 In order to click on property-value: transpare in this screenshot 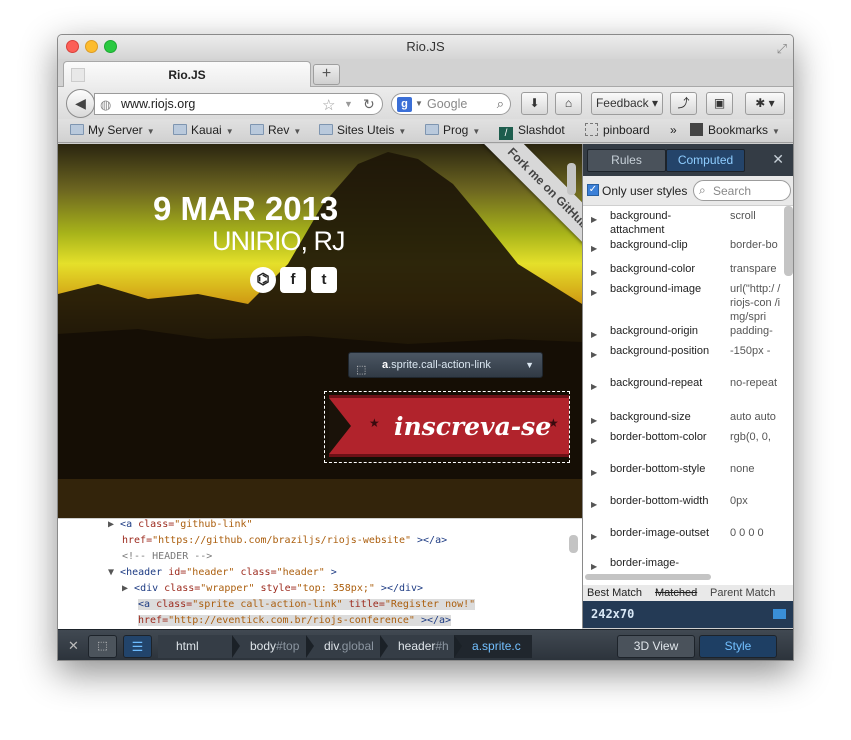, I will do `click(753, 269)`.